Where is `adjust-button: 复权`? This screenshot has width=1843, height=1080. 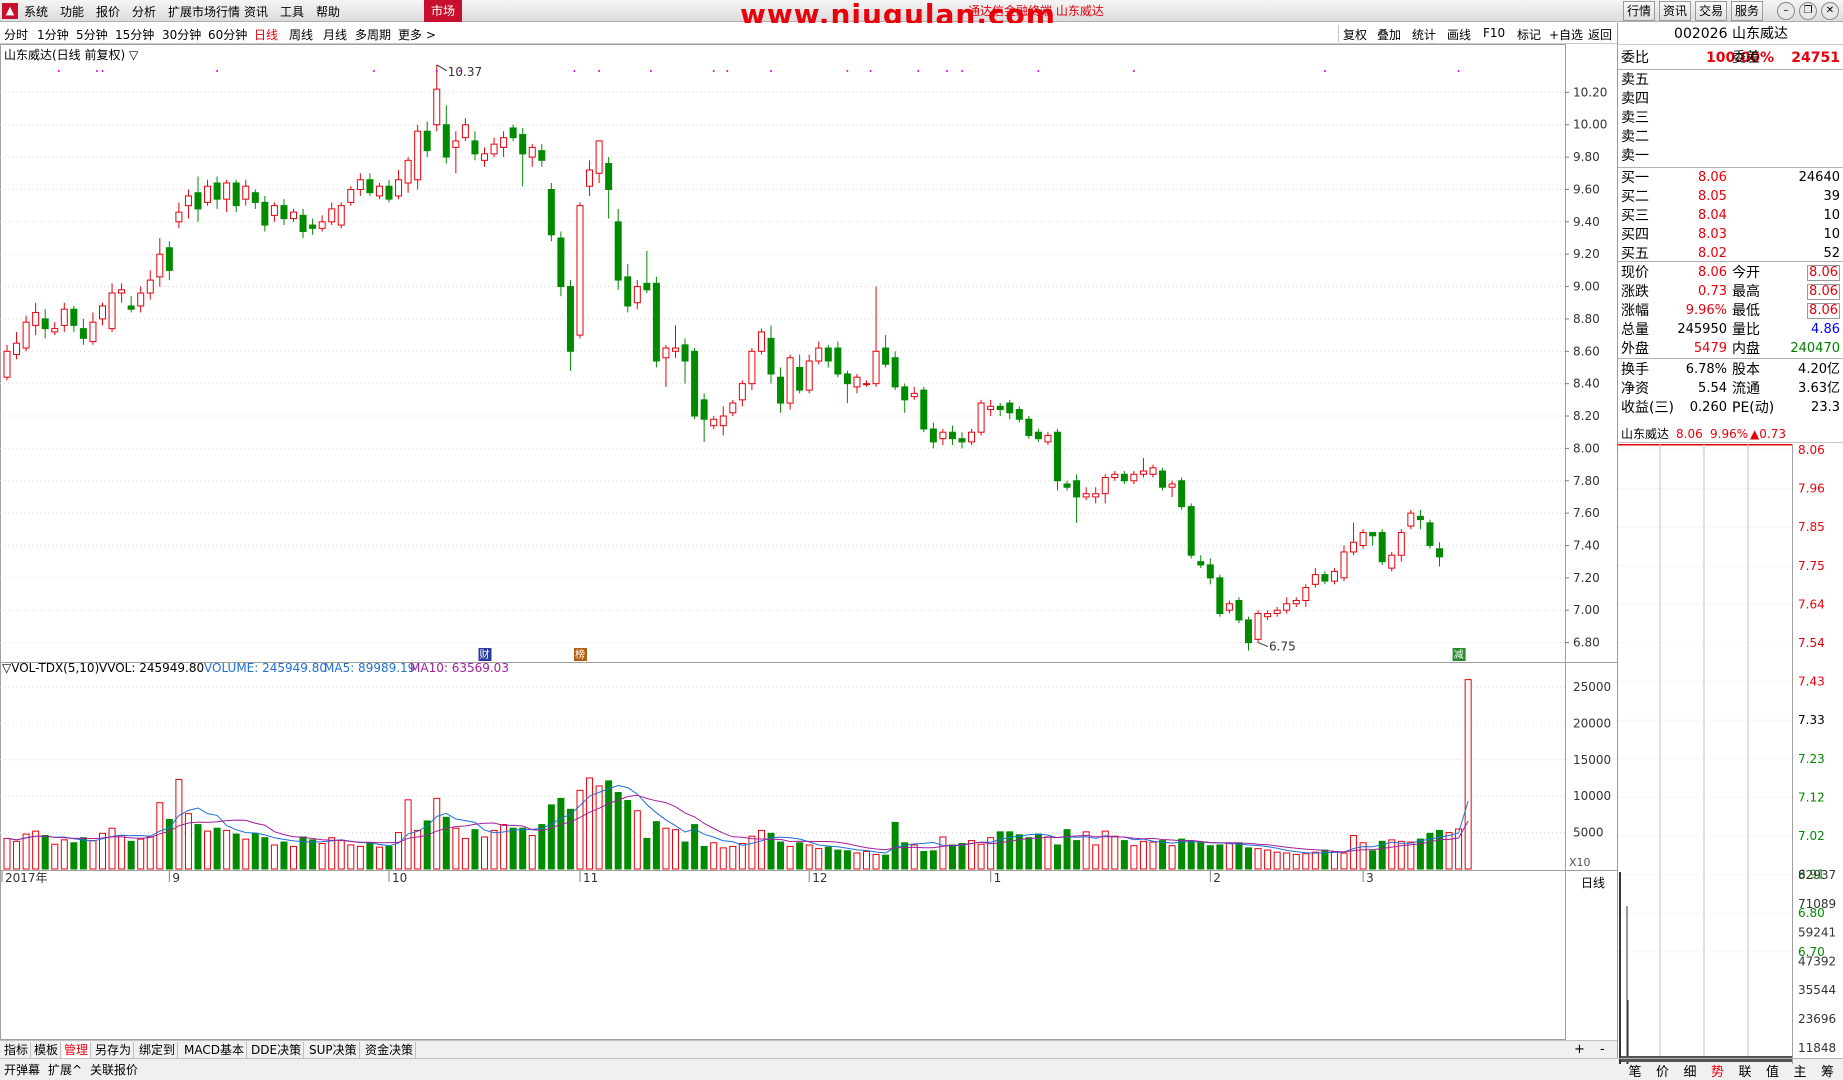 adjust-button: 复权 is located at coordinates (1355, 34).